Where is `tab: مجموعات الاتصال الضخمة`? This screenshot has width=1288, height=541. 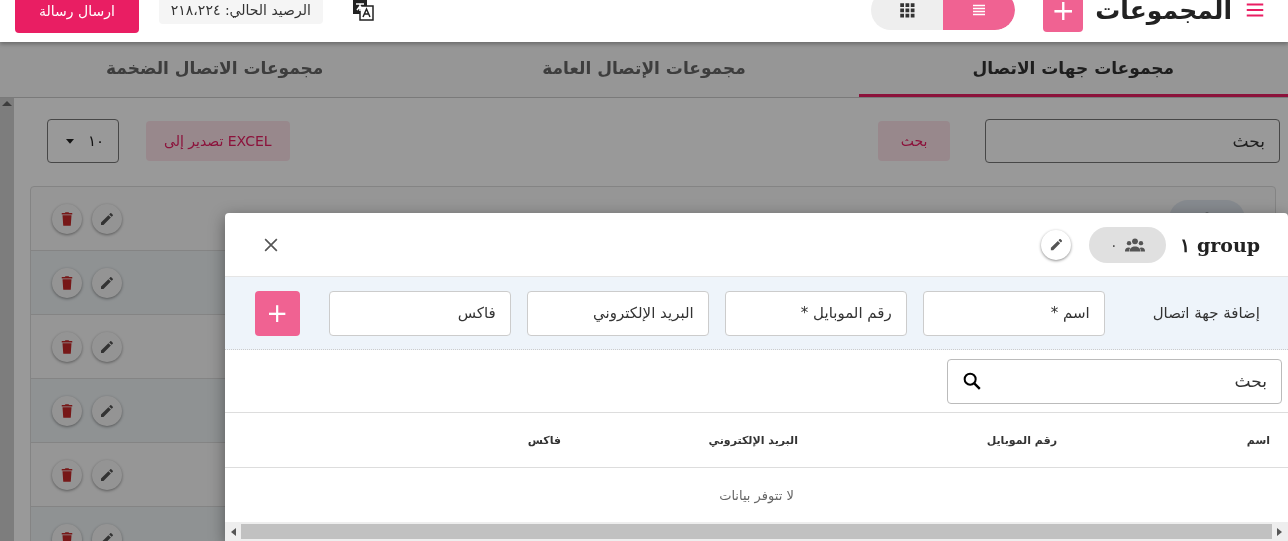
tab: مجموعات الاتصال الضخمة is located at coordinates (215, 69).